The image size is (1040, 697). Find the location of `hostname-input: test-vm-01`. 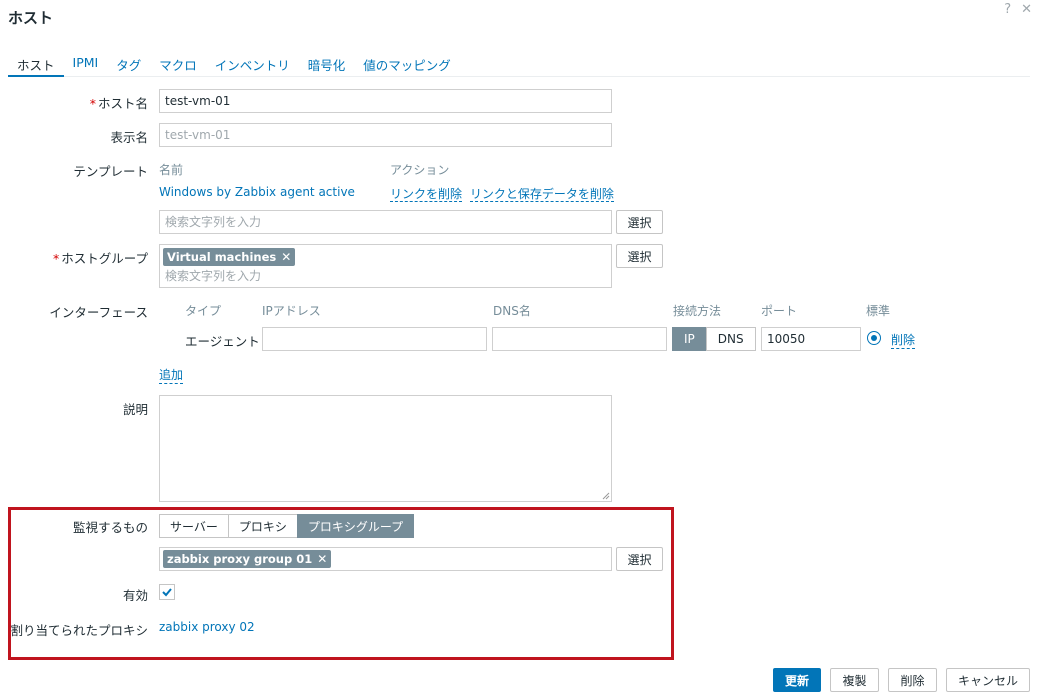

hostname-input: test-vm-01 is located at coordinates (385, 101).